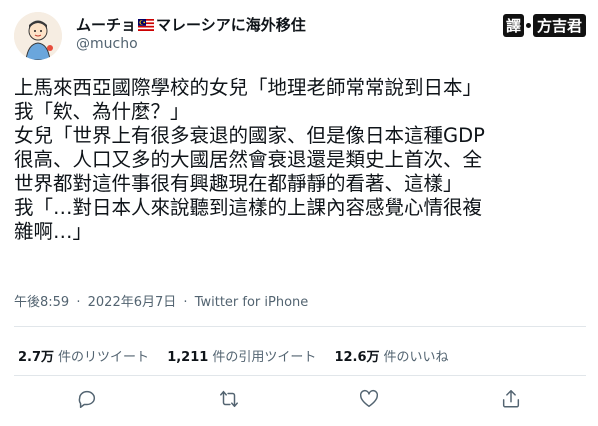  I want to click on tweet-meta: 午後8:59 · 2022年6月7日 · Twitter for iPhone, so click(161, 300).